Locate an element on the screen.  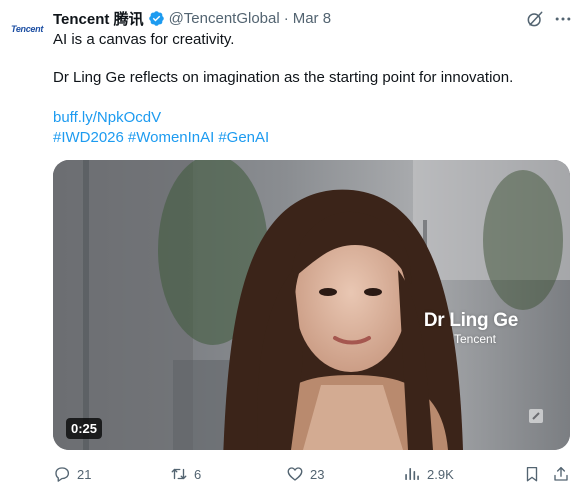
bookmark-button is located at coordinates (535, 474).